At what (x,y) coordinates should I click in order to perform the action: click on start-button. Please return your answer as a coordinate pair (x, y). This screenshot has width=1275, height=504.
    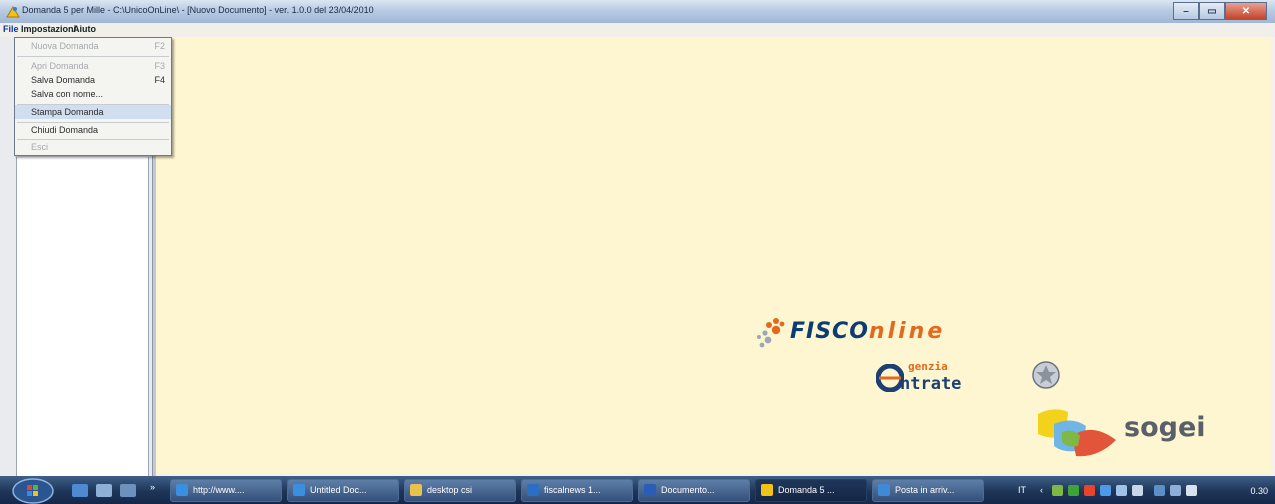
    Looking at the image, I should click on (33, 490).